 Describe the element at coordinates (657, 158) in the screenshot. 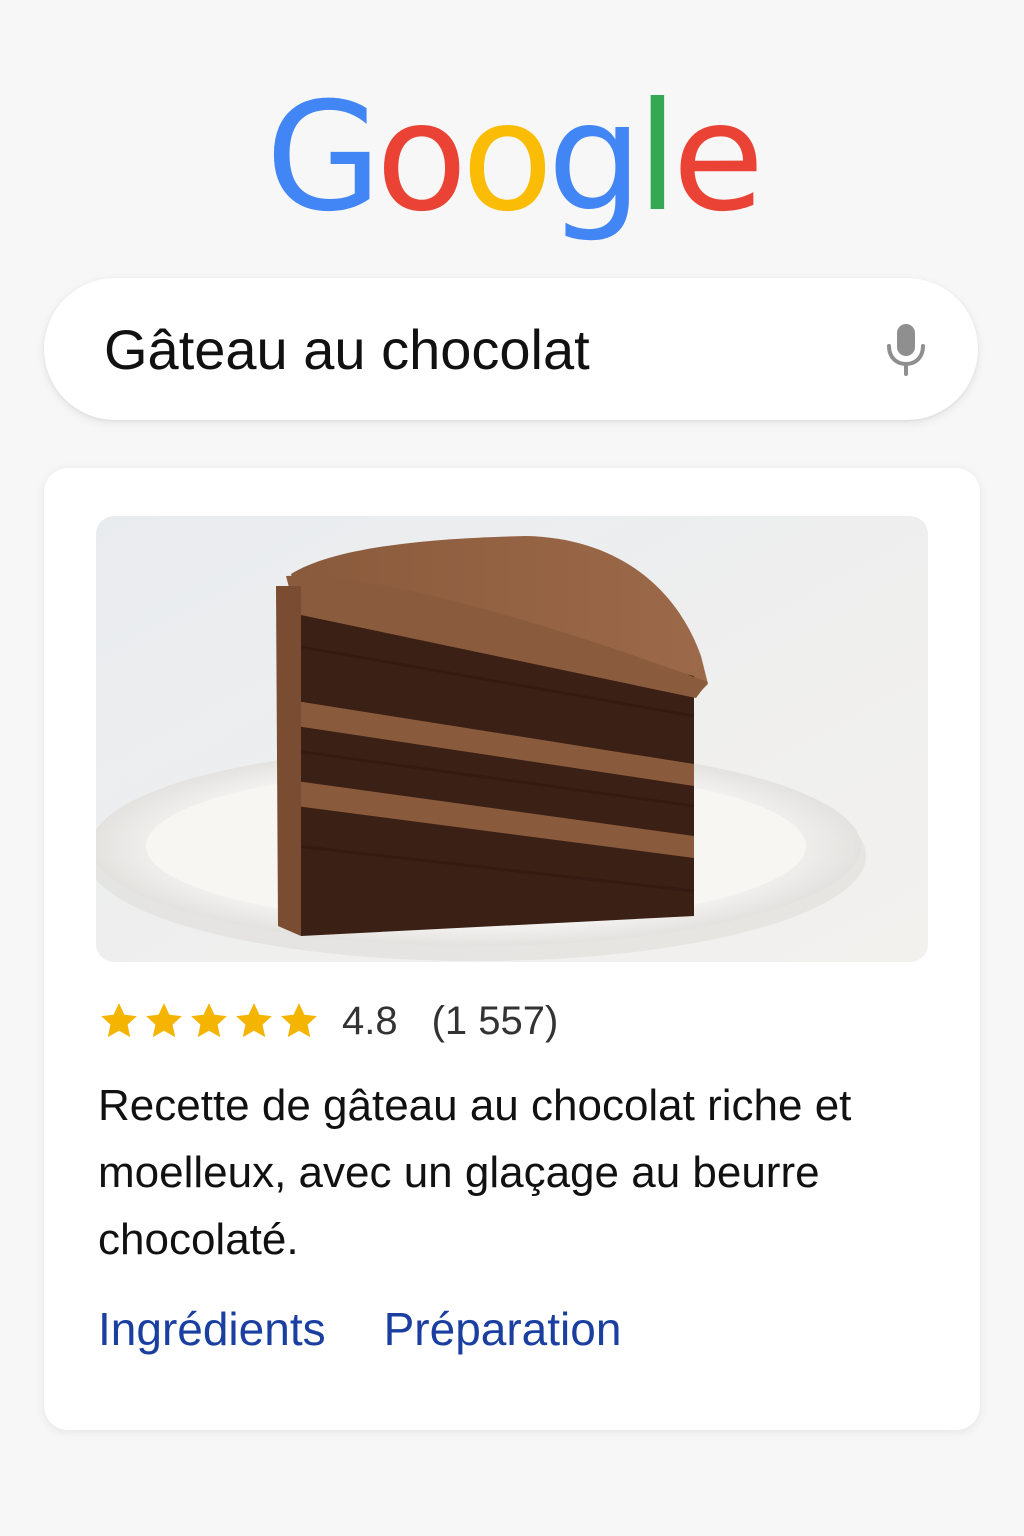

I see `logo-letter-l: l` at that location.